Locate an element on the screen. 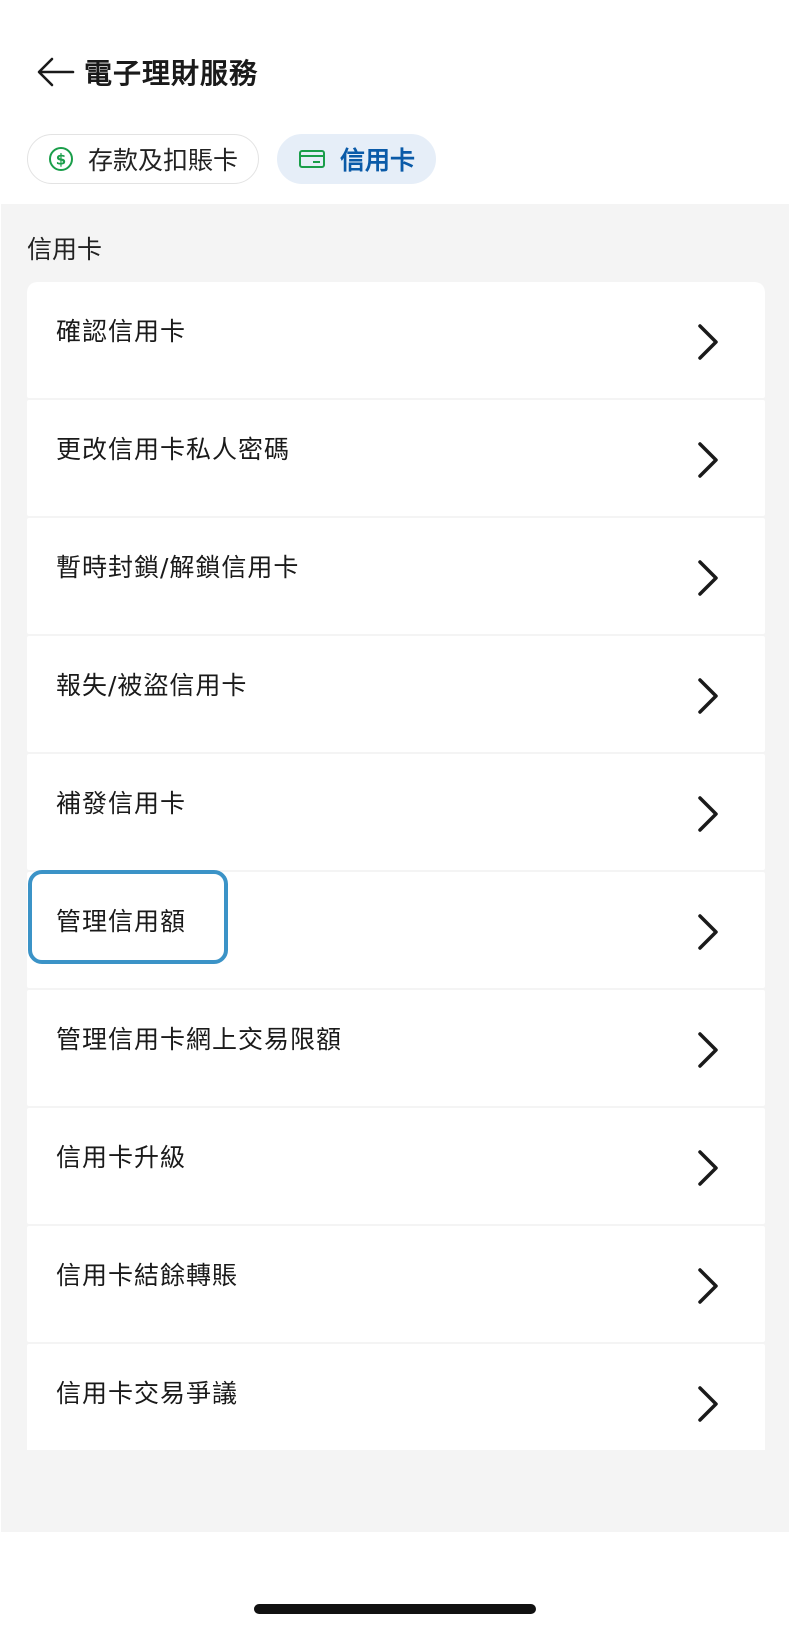 Image resolution: width=790 pixels, height=1634 pixels. list-item: 報失/被盜信用卡 is located at coordinates (396, 694).